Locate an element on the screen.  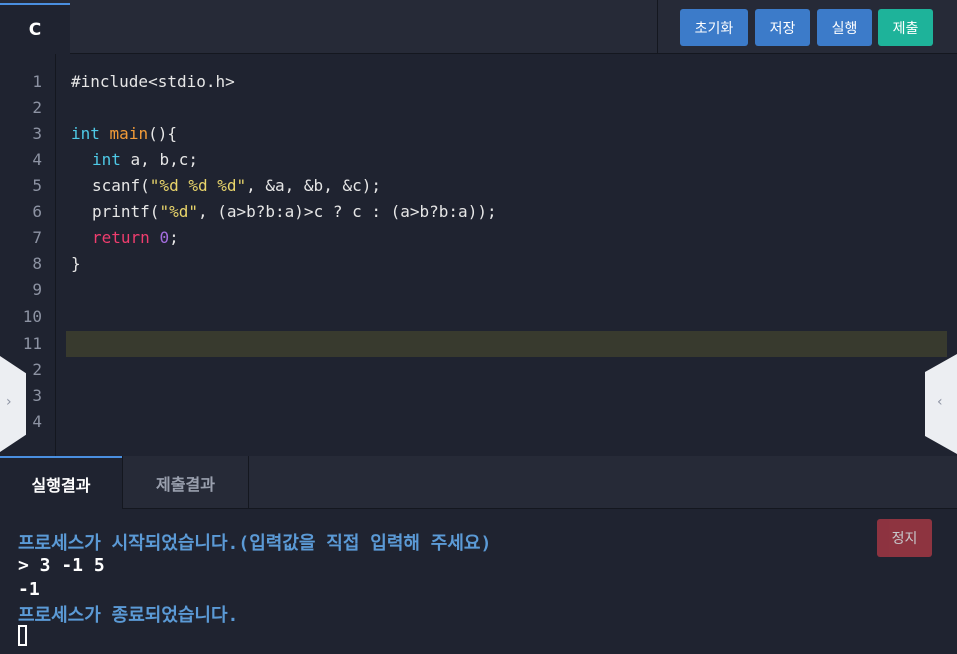
line-number: 6 is located at coordinates (37, 211).